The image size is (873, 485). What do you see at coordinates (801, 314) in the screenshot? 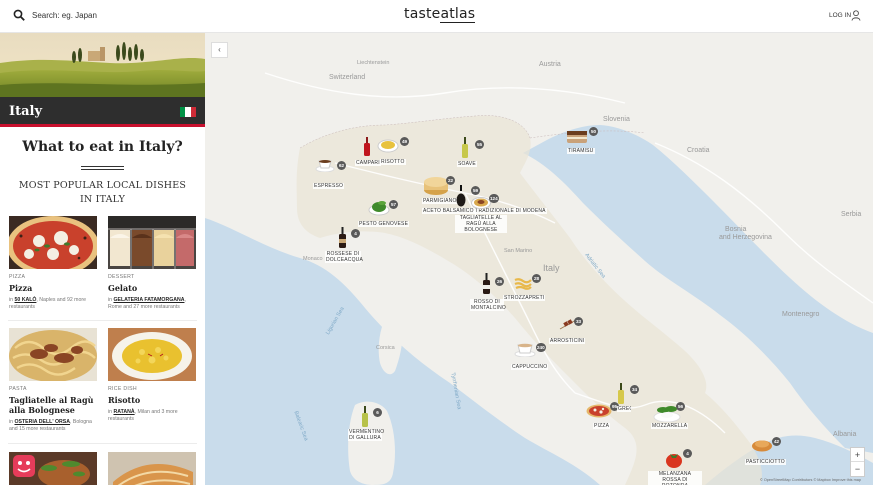
I see `geo-label: Montenegro` at bounding box center [801, 314].